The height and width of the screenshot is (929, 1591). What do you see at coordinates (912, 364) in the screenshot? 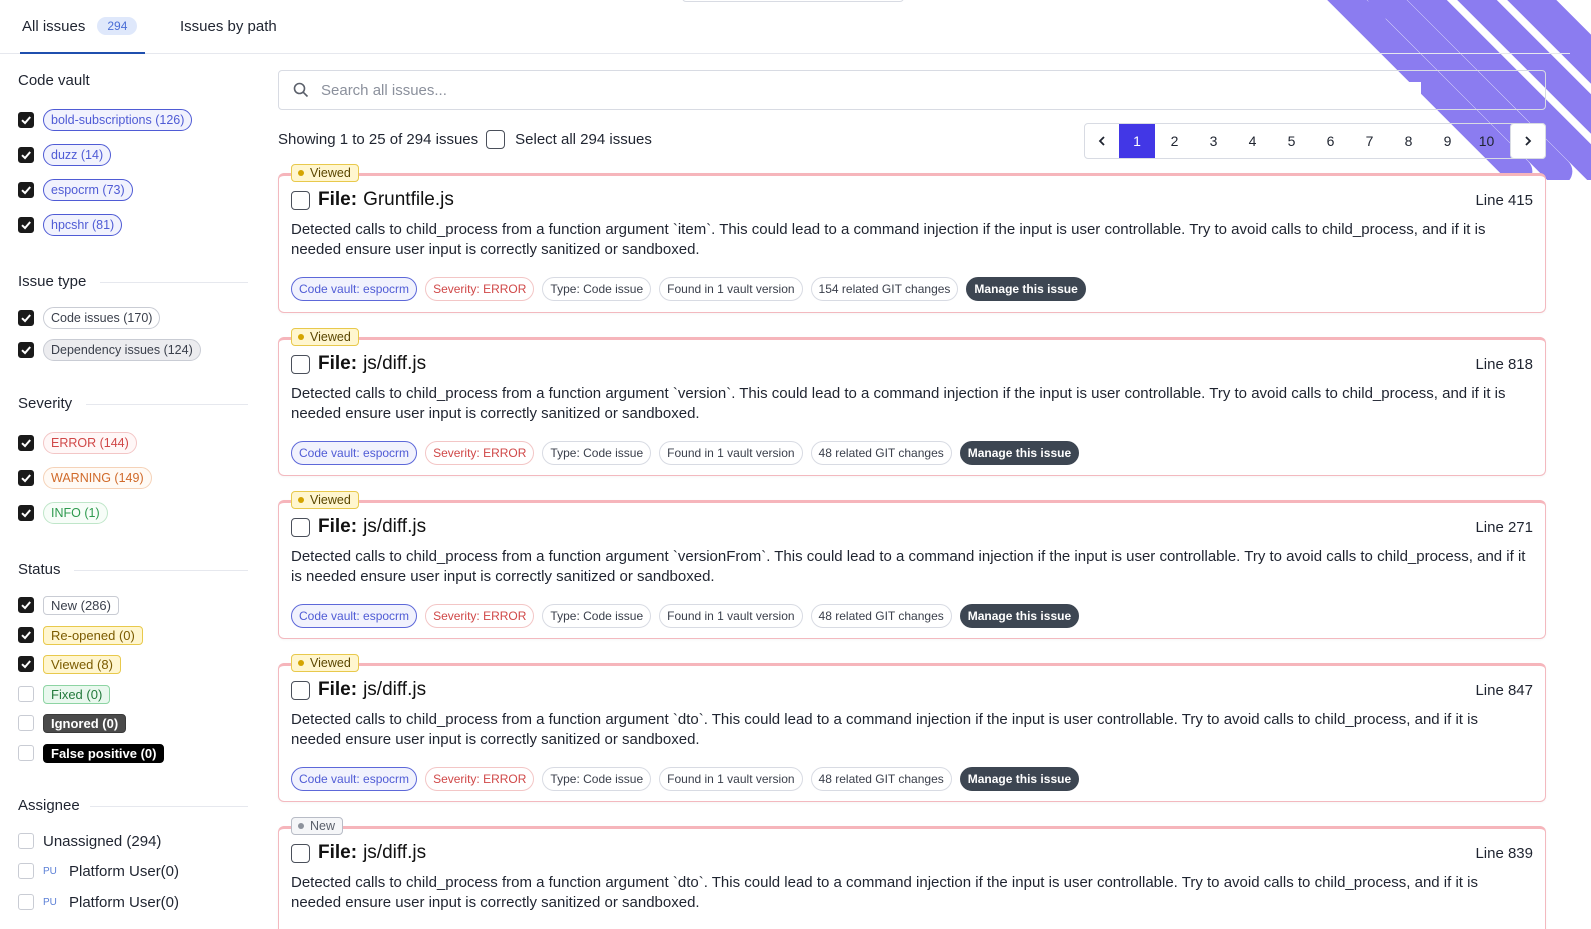
I see `issue-header: File: js/diff.js Line 818` at bounding box center [912, 364].